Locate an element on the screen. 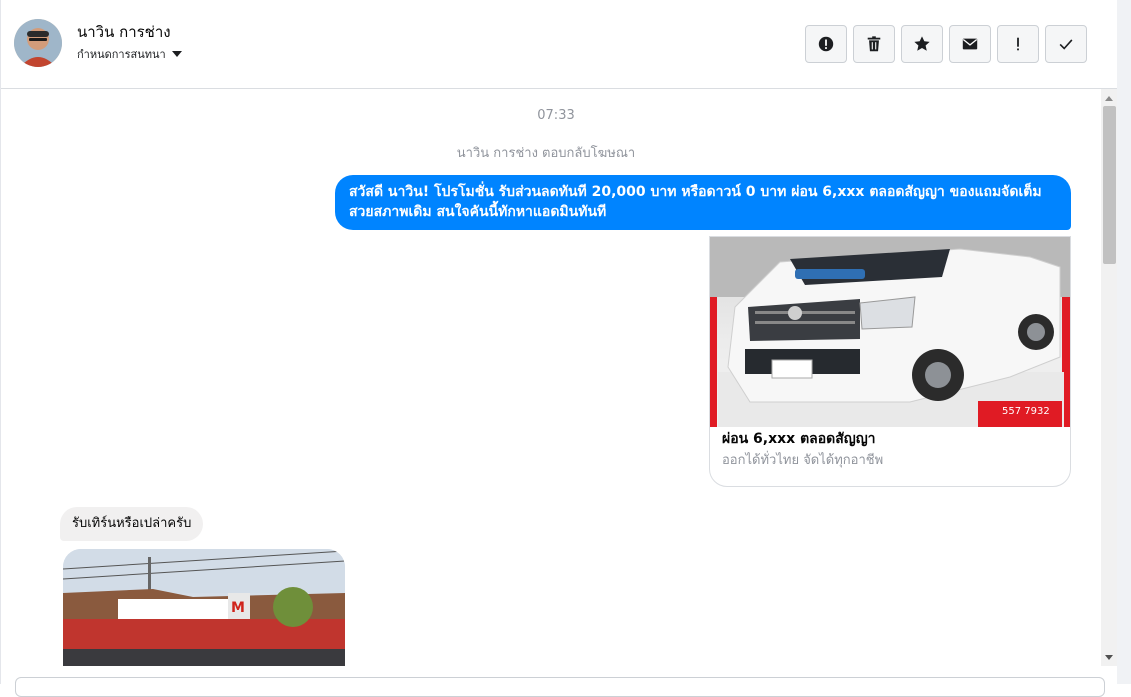  alert-circle-icon is located at coordinates (826, 44).